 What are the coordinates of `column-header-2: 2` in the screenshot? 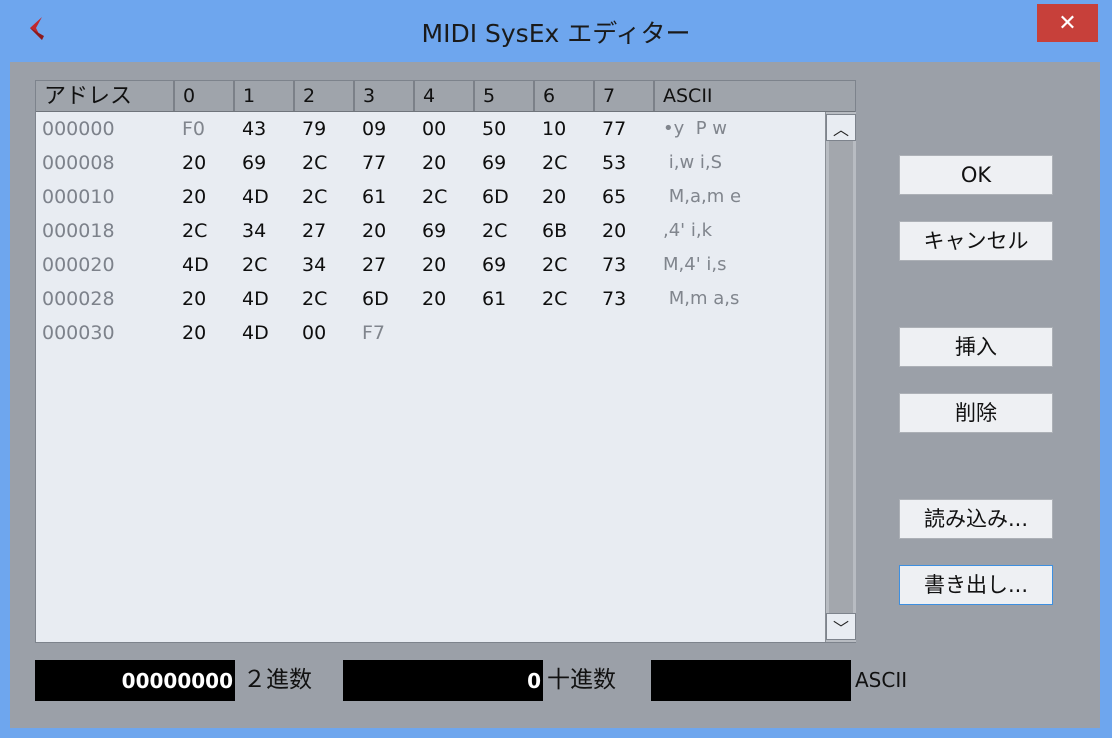 It's located at (325, 96).